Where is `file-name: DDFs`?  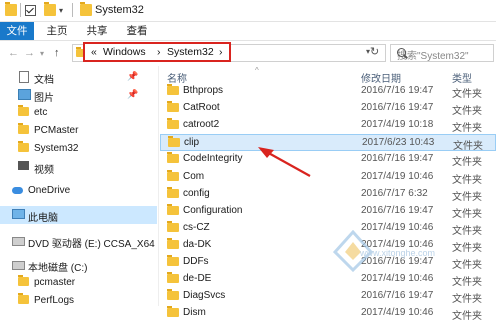
file-name: DDFs is located at coordinates (196, 261).